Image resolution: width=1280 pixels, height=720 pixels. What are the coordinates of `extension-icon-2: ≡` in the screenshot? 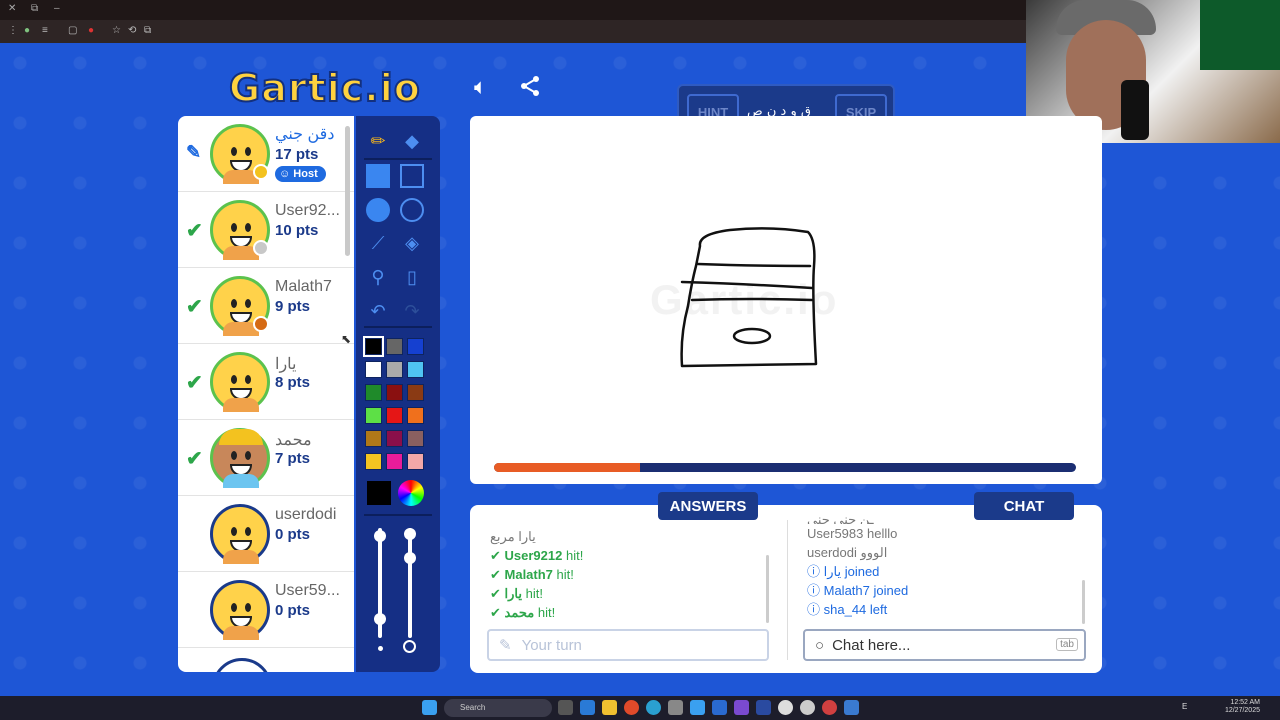 It's located at (45, 30).